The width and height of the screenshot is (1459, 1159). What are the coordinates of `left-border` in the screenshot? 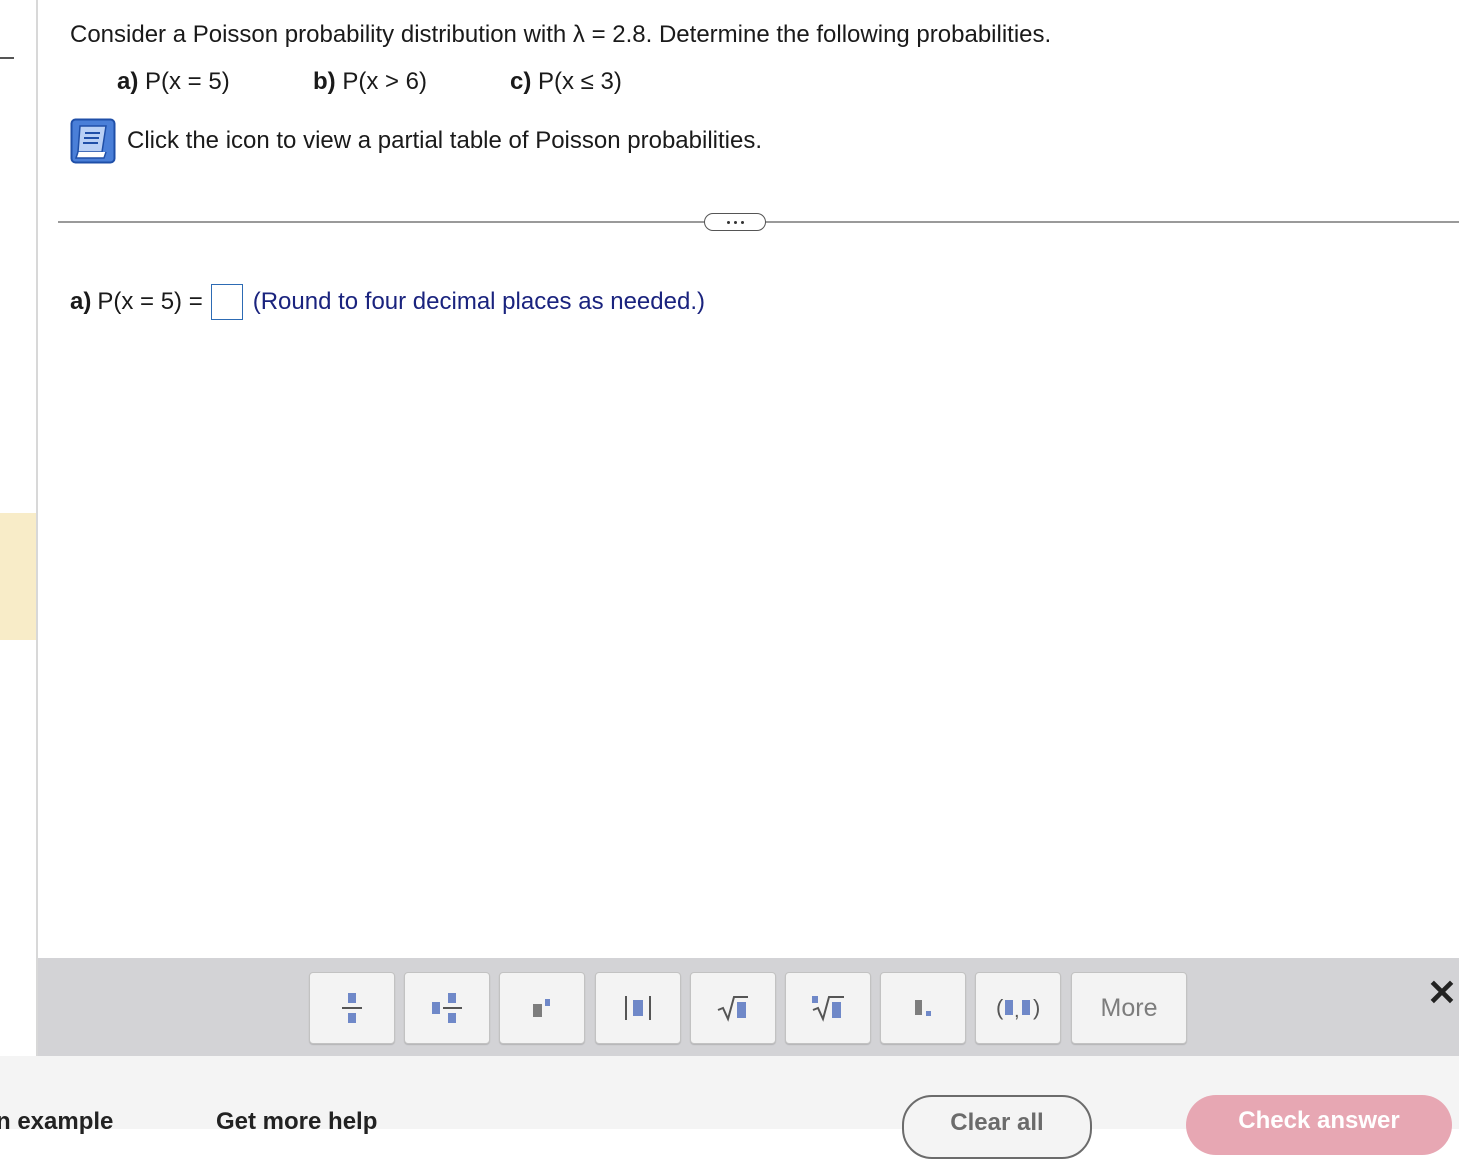 It's located at (37, 529).